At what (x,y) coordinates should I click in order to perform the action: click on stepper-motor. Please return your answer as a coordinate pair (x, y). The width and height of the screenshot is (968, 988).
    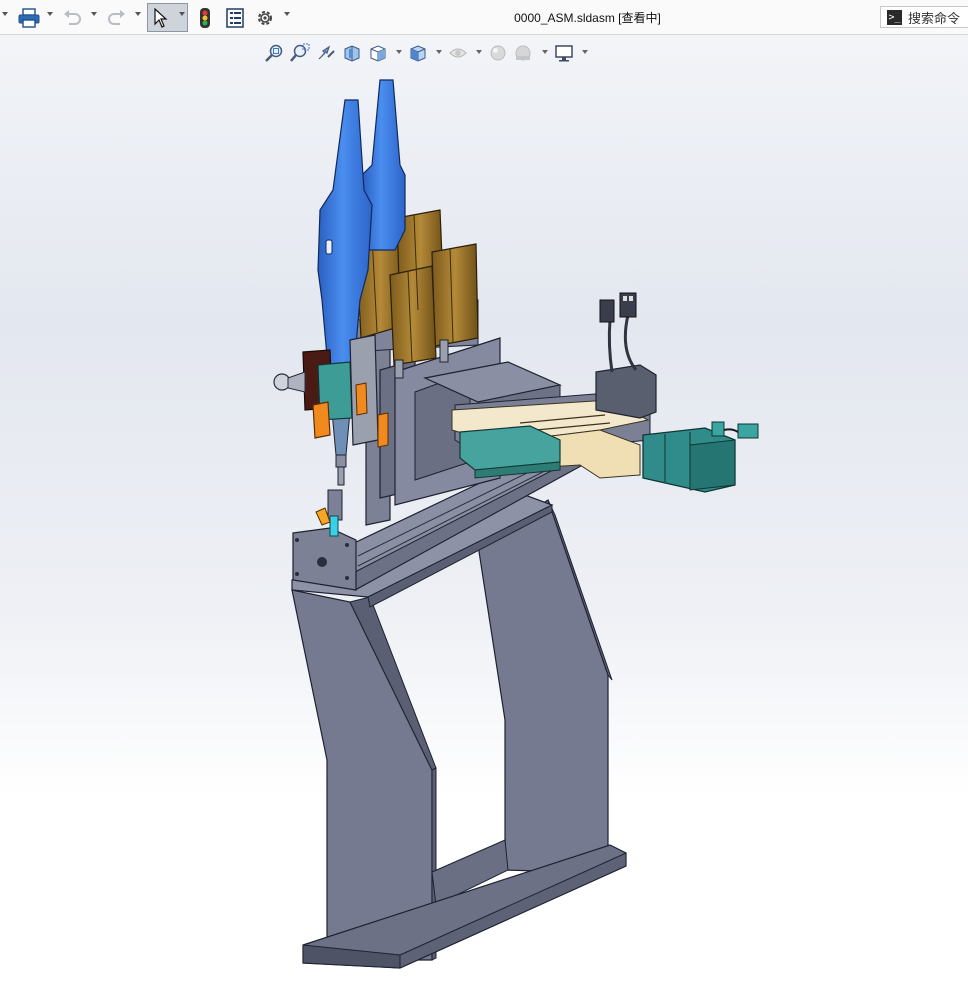
    Looking at the image, I should click on (700, 457).